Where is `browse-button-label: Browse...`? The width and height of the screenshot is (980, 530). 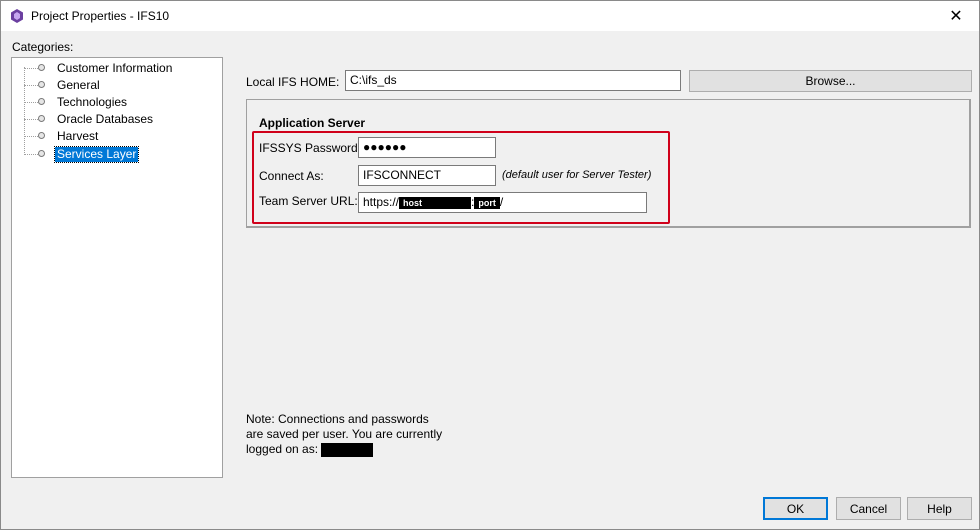 browse-button-label: Browse... is located at coordinates (830, 81).